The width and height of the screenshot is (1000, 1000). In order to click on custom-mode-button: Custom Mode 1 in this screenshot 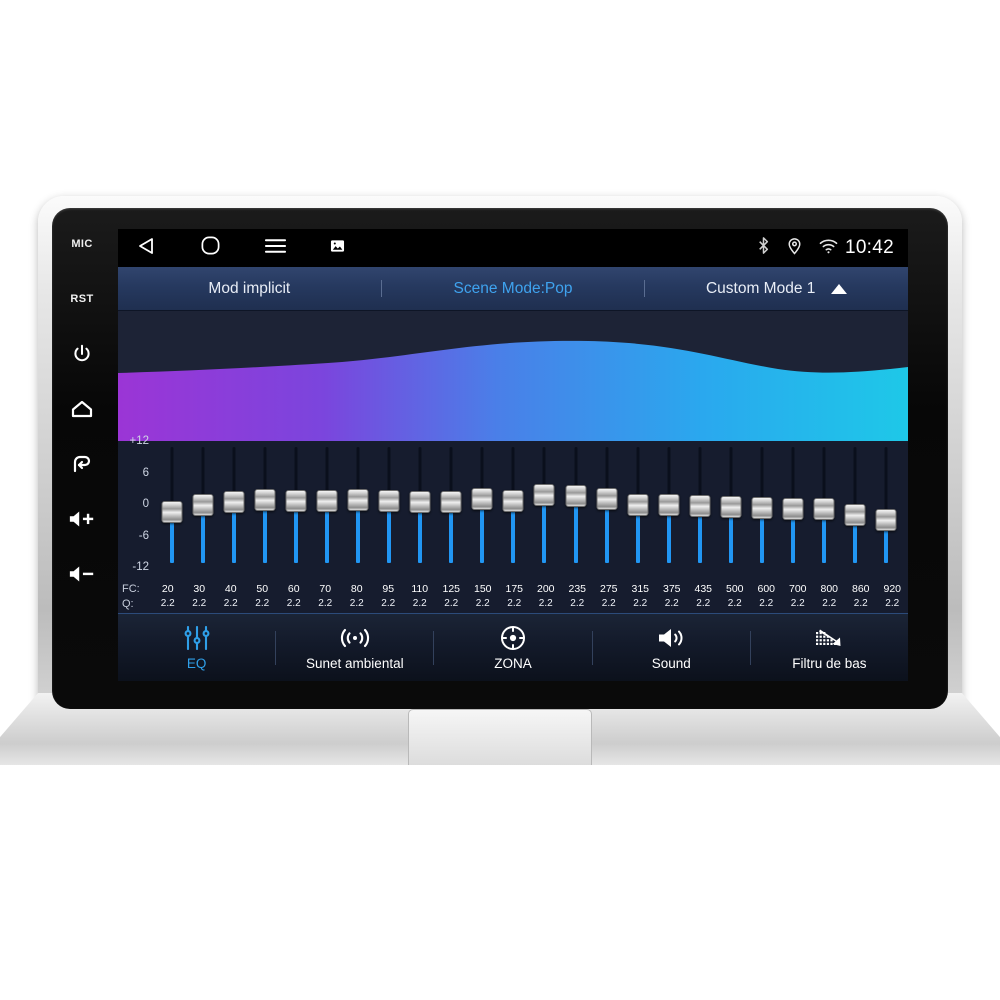, I will do `click(776, 289)`.